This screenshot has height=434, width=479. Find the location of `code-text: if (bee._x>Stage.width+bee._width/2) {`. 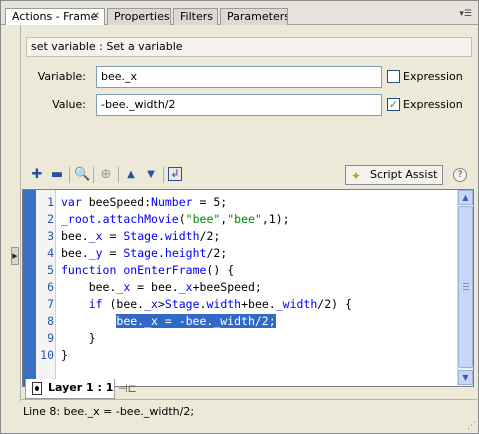

code-text: if (bee._x>Stage.width+bee._width/2) { is located at coordinates (206, 304).